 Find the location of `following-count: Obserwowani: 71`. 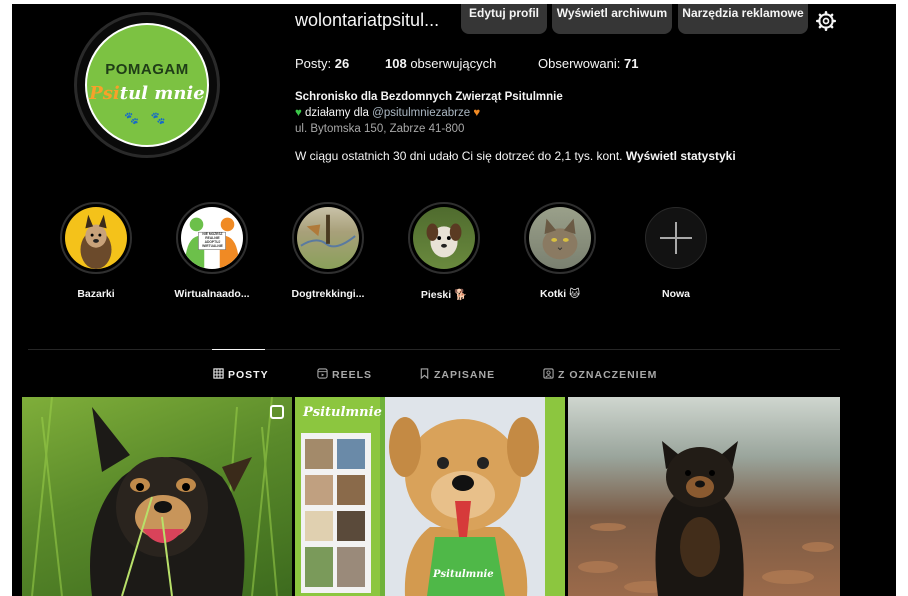

following-count: Obserwowani: 71 is located at coordinates (588, 63).